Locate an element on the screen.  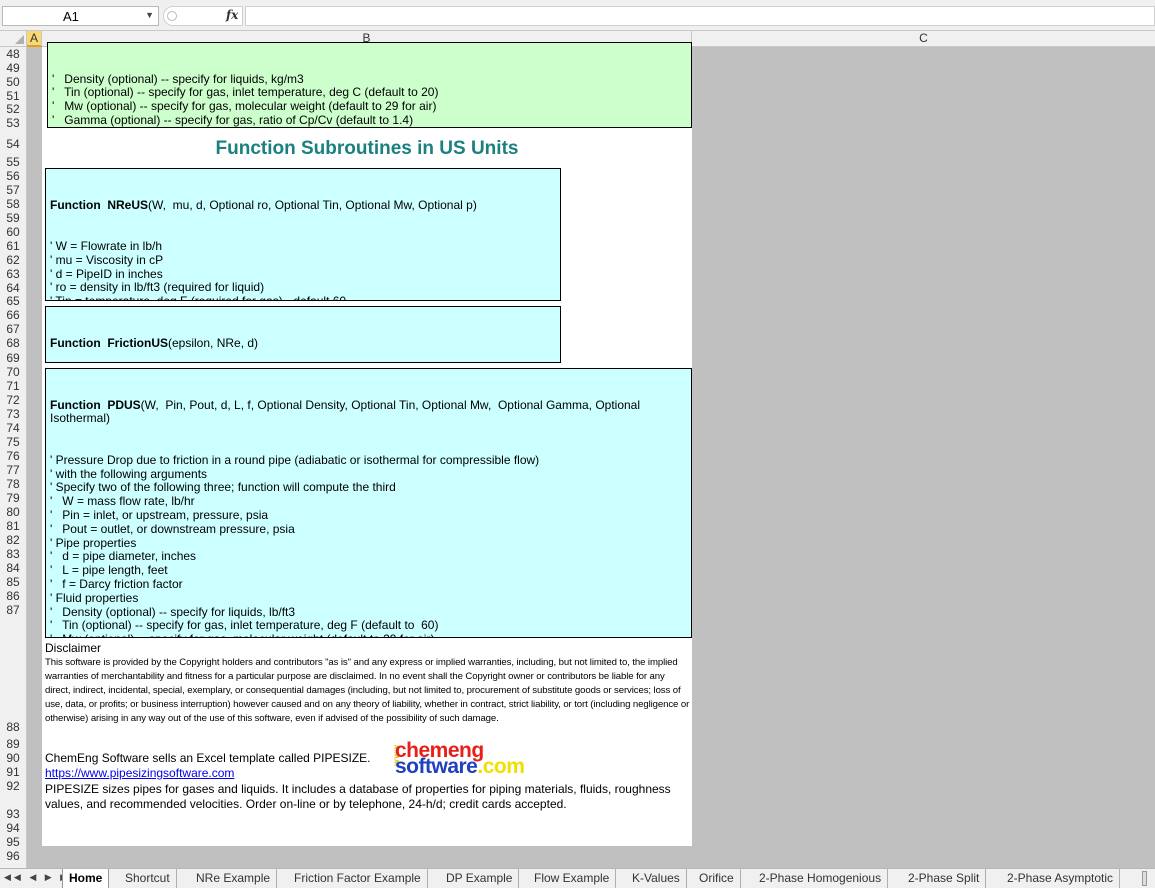
row-header: 48 is located at coordinates (13, 54).